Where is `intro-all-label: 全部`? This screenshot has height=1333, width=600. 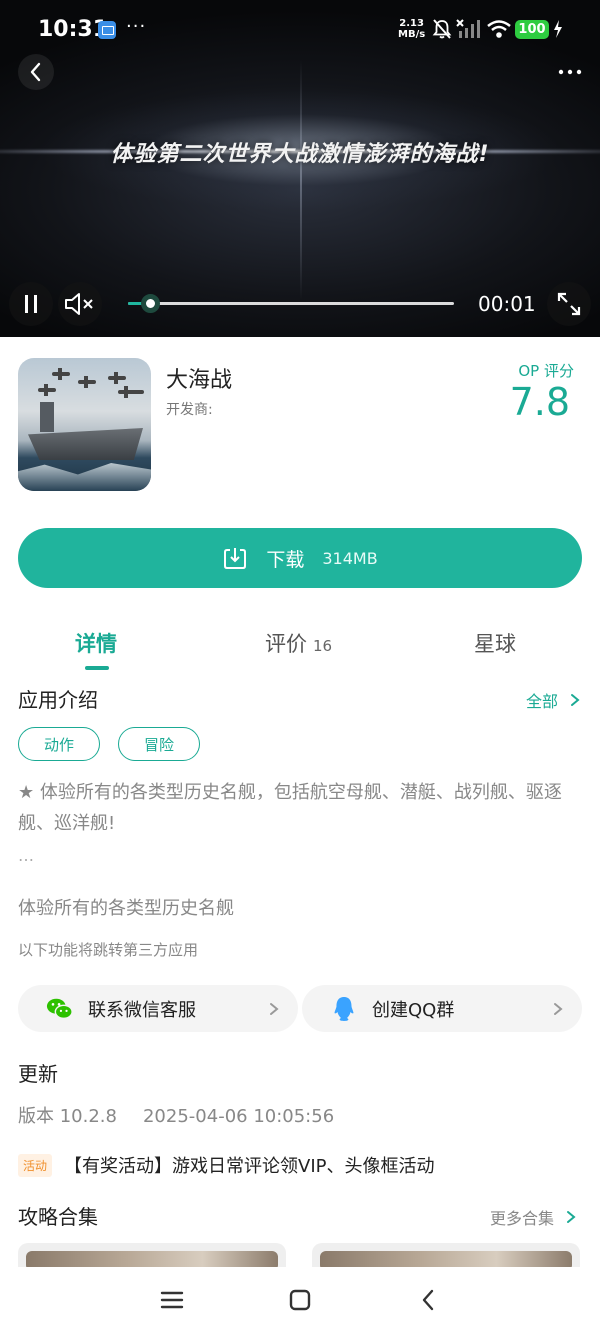
intro-all-label: 全部 is located at coordinates (542, 701).